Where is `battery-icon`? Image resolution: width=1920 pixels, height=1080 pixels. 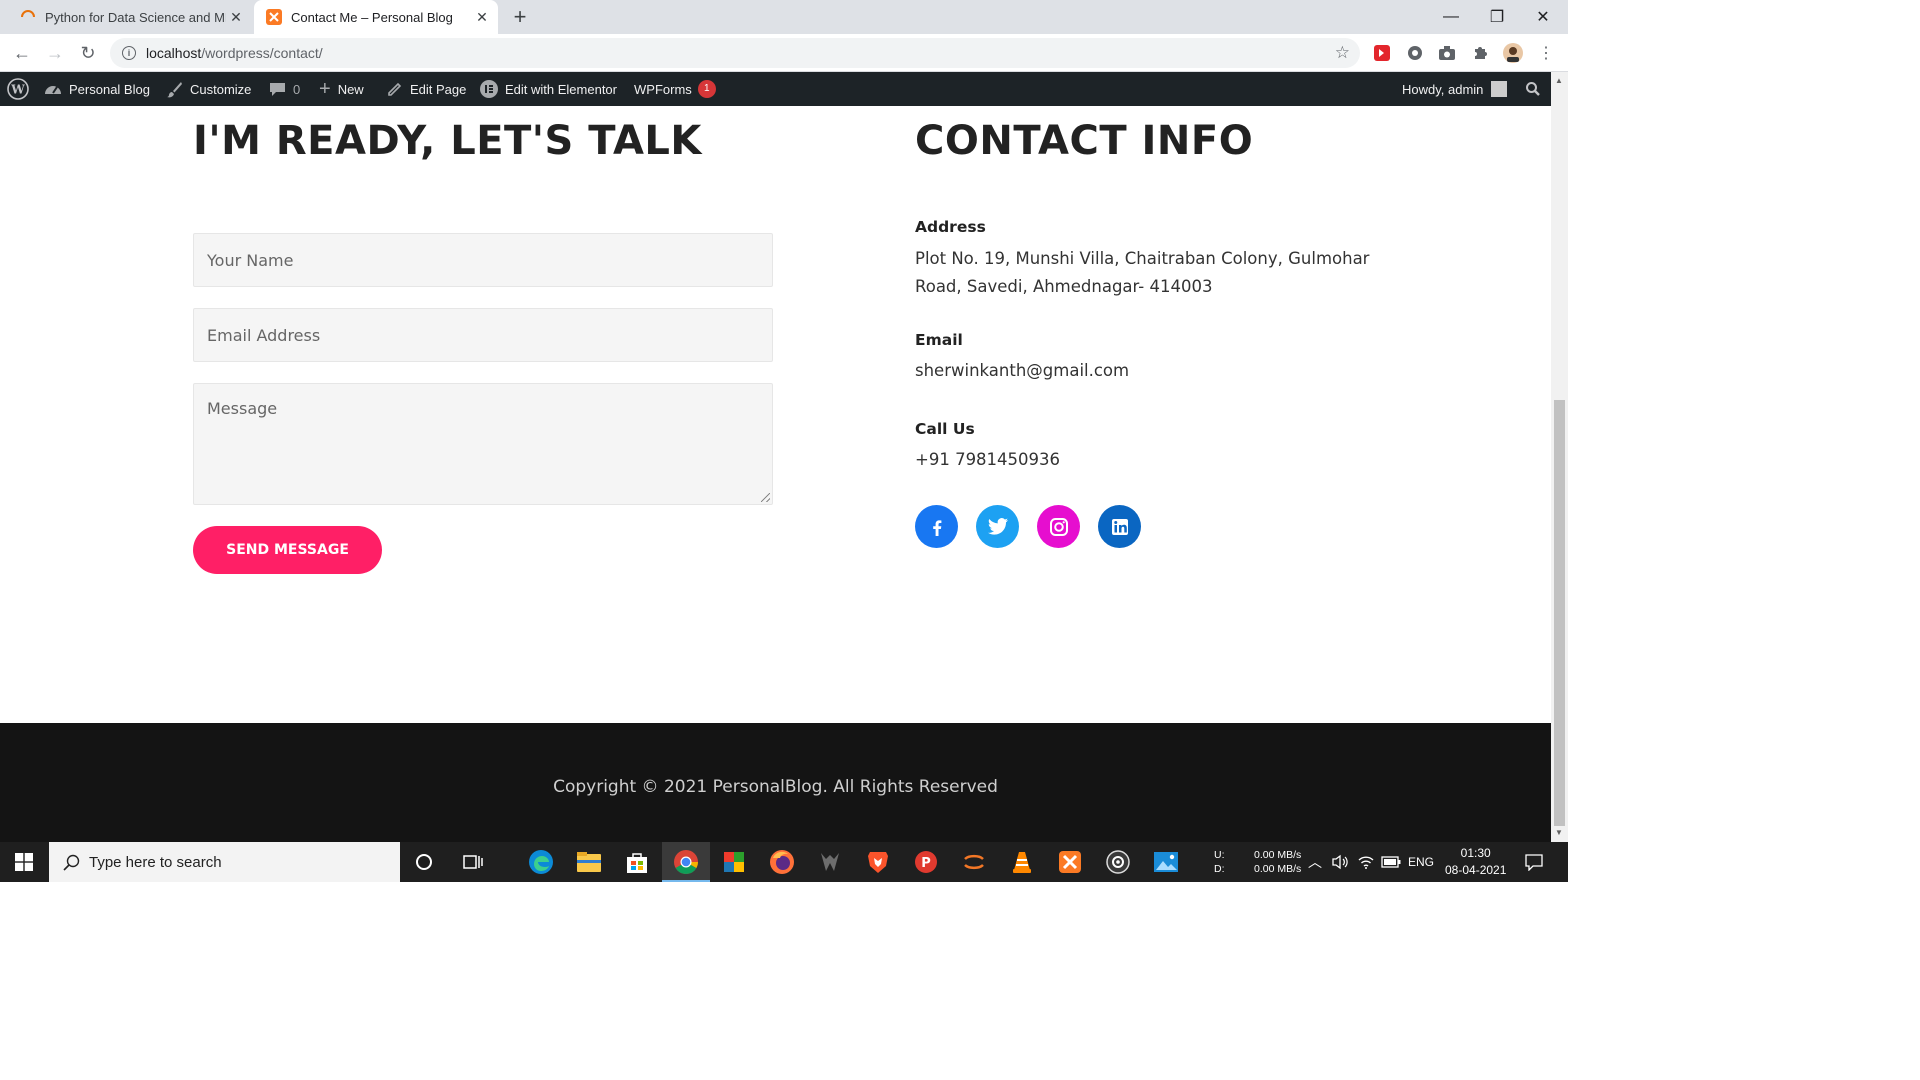
battery-icon is located at coordinates (1391, 862).